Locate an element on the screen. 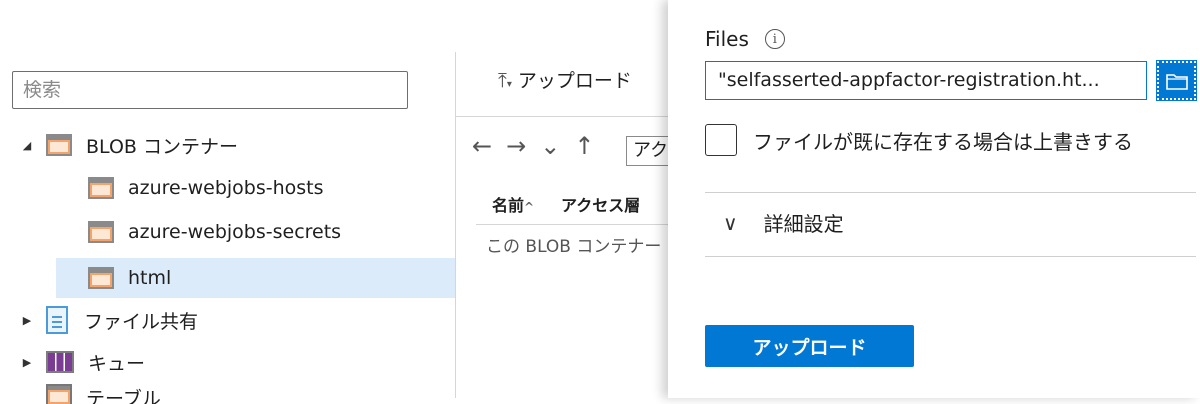 The width and height of the screenshot is (1200, 404). tree-item-label: azure-webjobs-secrets is located at coordinates (235, 232).